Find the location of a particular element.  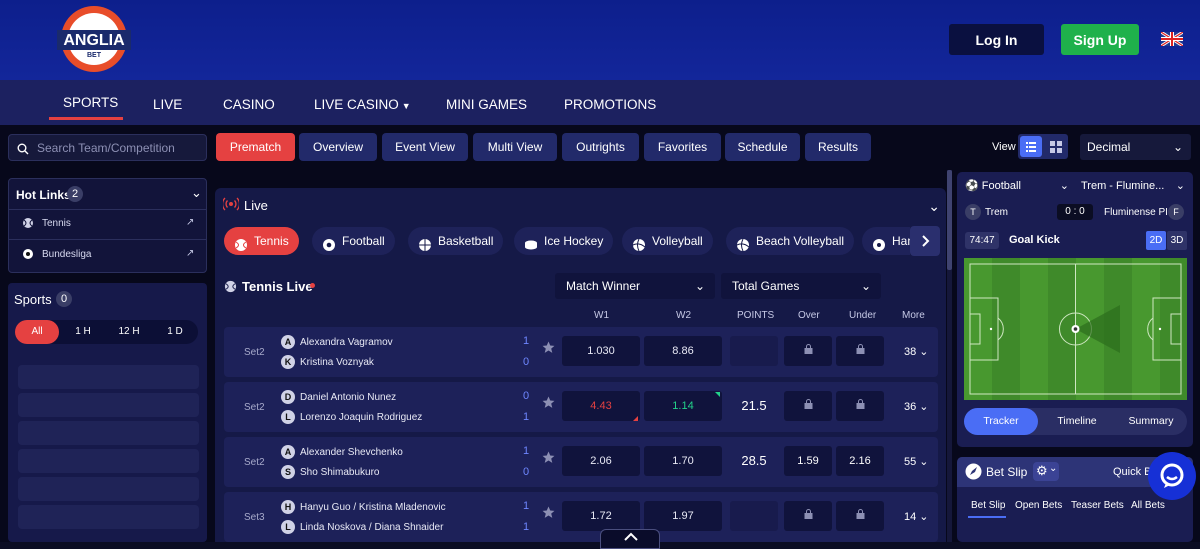

sport-tab-label: Beach Volleyball is located at coordinates (800, 241).